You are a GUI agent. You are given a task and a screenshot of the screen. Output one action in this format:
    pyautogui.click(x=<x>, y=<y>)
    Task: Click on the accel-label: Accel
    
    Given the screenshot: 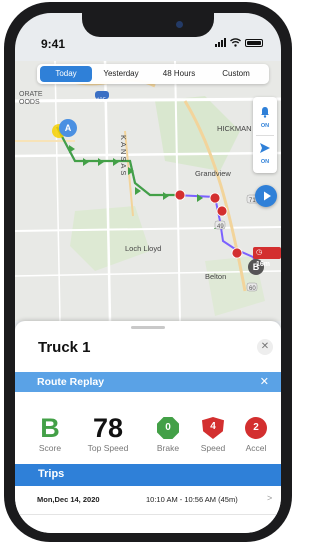 What is the action you would take?
    pyautogui.click(x=256, y=448)
    